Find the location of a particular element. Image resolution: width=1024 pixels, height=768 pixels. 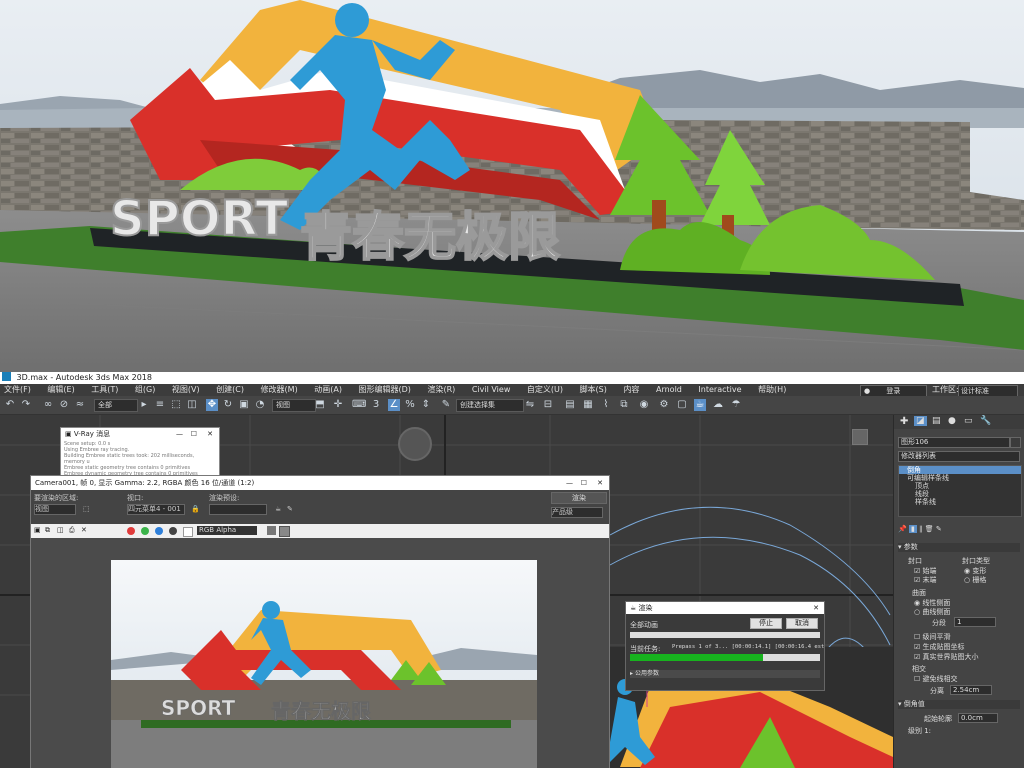

rect-selection-icon: ⬚ is located at coordinates (176, 405).